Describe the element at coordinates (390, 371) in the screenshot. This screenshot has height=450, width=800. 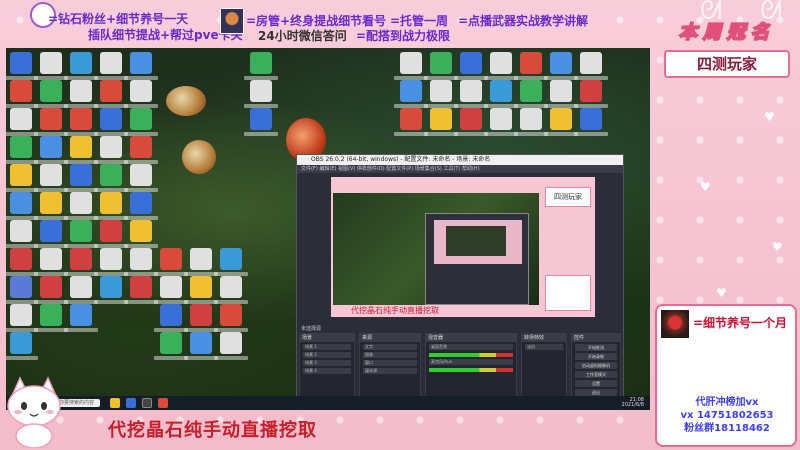
I see `source-item: 媒体源` at that location.